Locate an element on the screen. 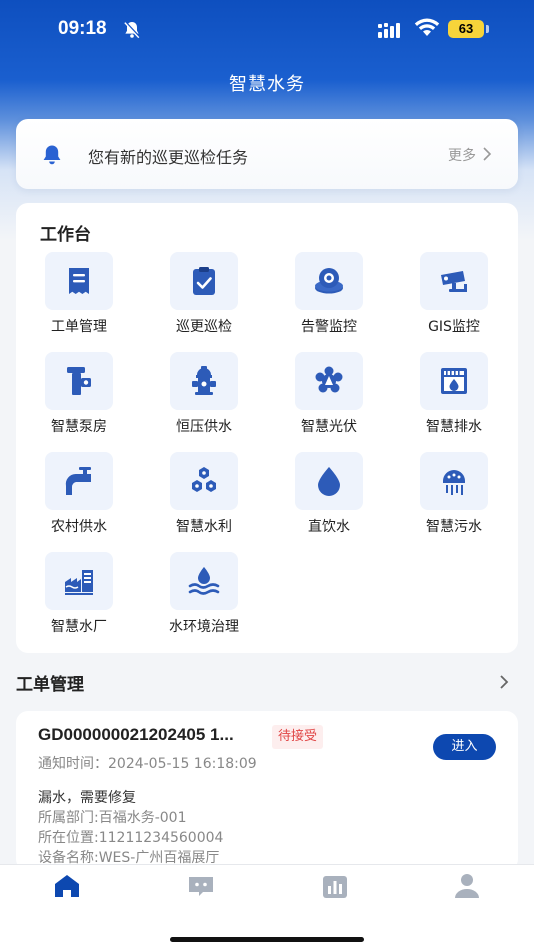 The height and width of the screenshot is (950, 534). status-time: 09:18 is located at coordinates (82, 28).